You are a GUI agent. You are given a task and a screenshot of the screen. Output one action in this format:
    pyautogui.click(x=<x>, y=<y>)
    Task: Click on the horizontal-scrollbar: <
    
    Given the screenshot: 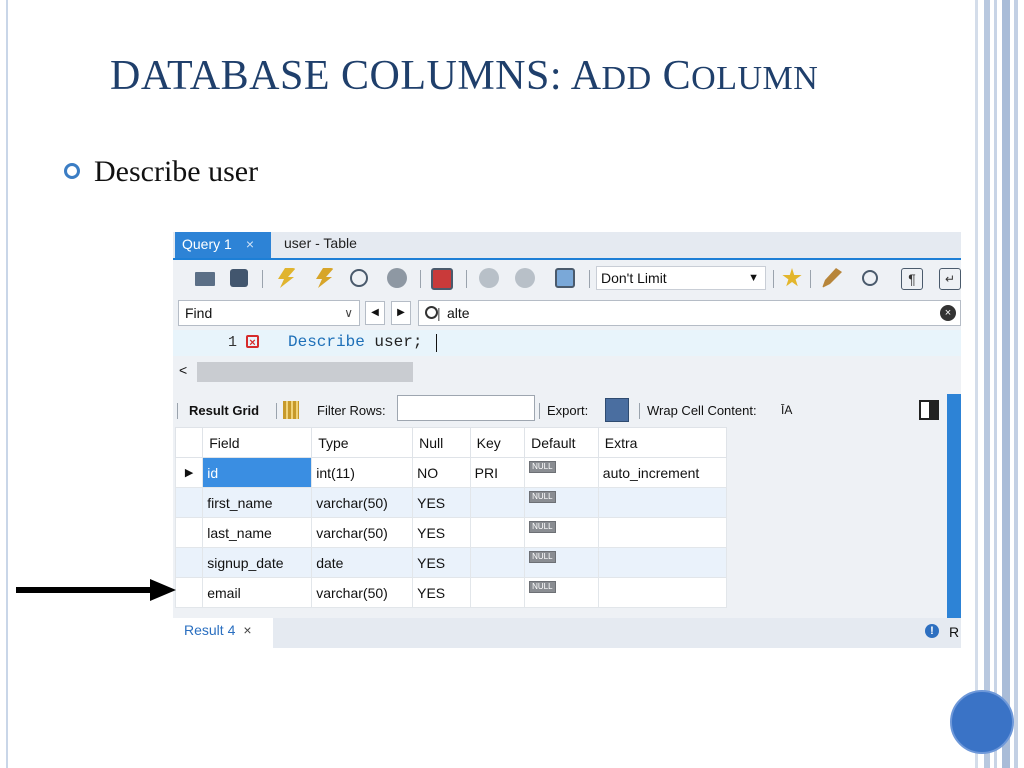 What is the action you would take?
    pyautogui.click(x=567, y=373)
    